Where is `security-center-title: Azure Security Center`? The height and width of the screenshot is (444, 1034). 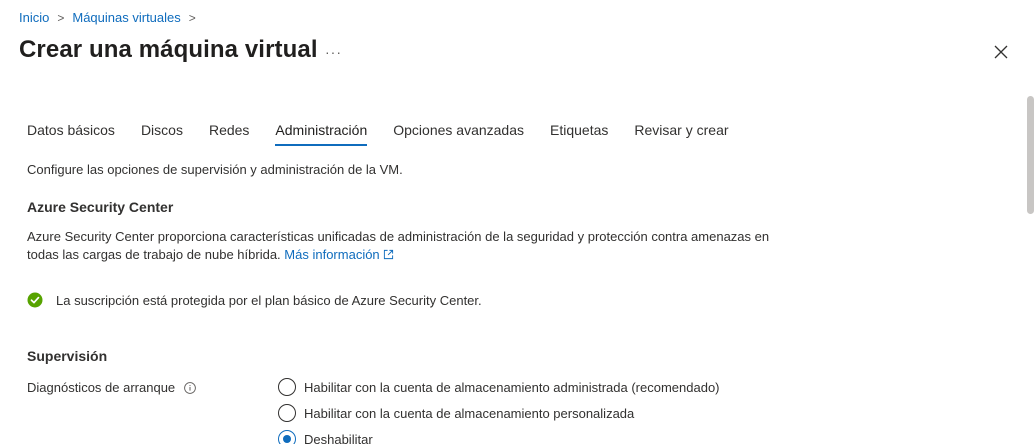
security-center-title: Azure Security Center is located at coordinates (100, 207).